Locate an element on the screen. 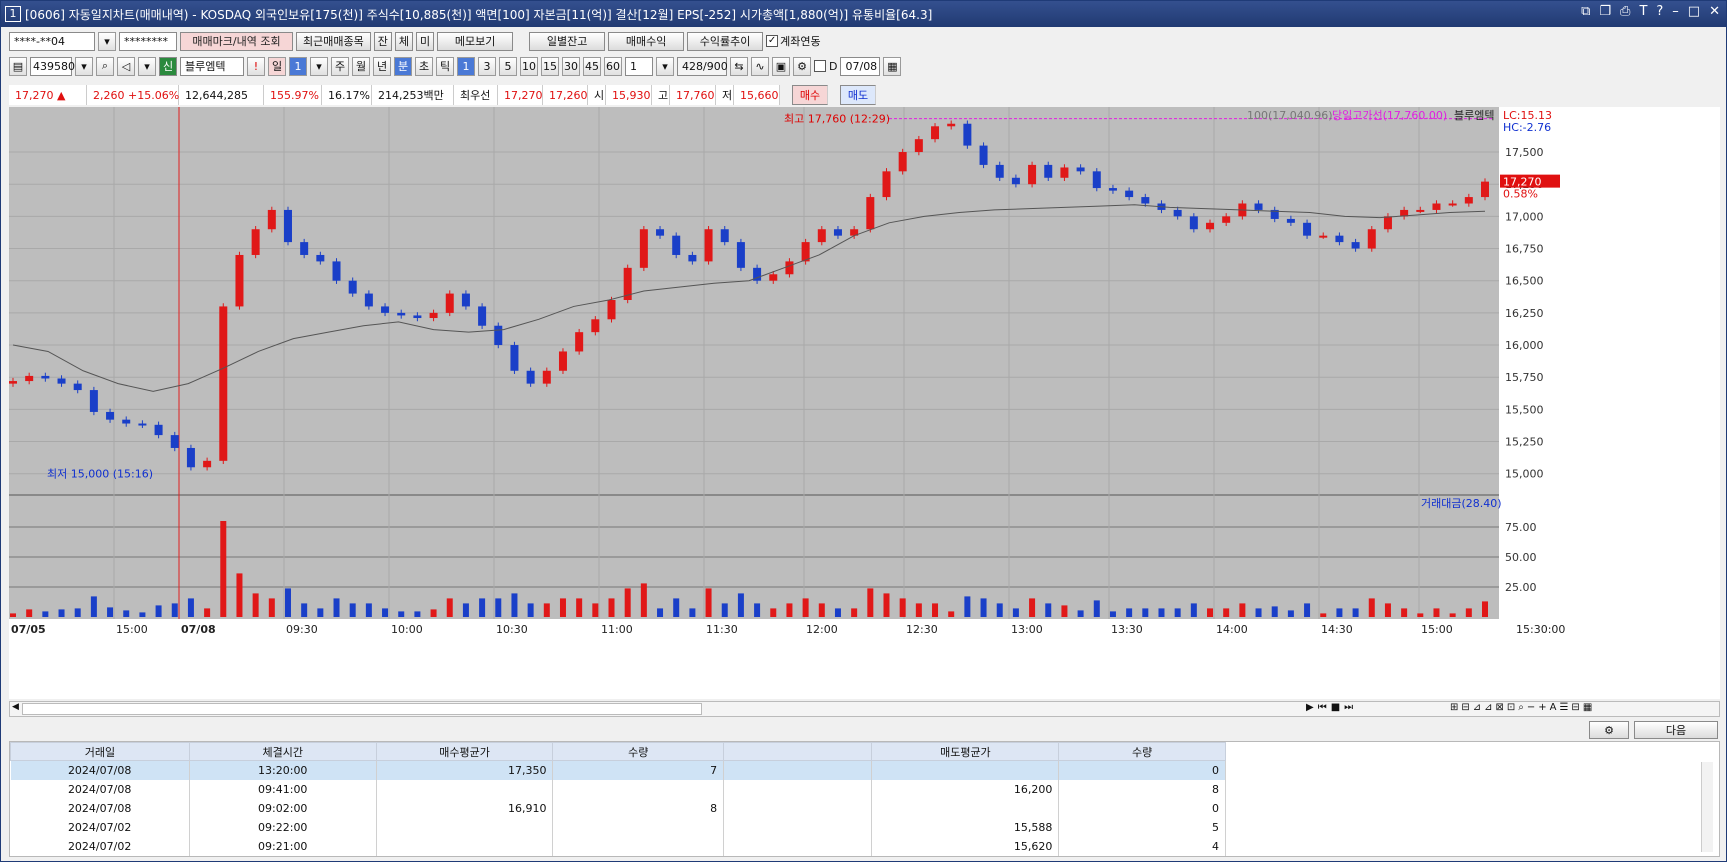 The image size is (1727, 862). account-dropdown-icon: ▾ is located at coordinates (107, 41).